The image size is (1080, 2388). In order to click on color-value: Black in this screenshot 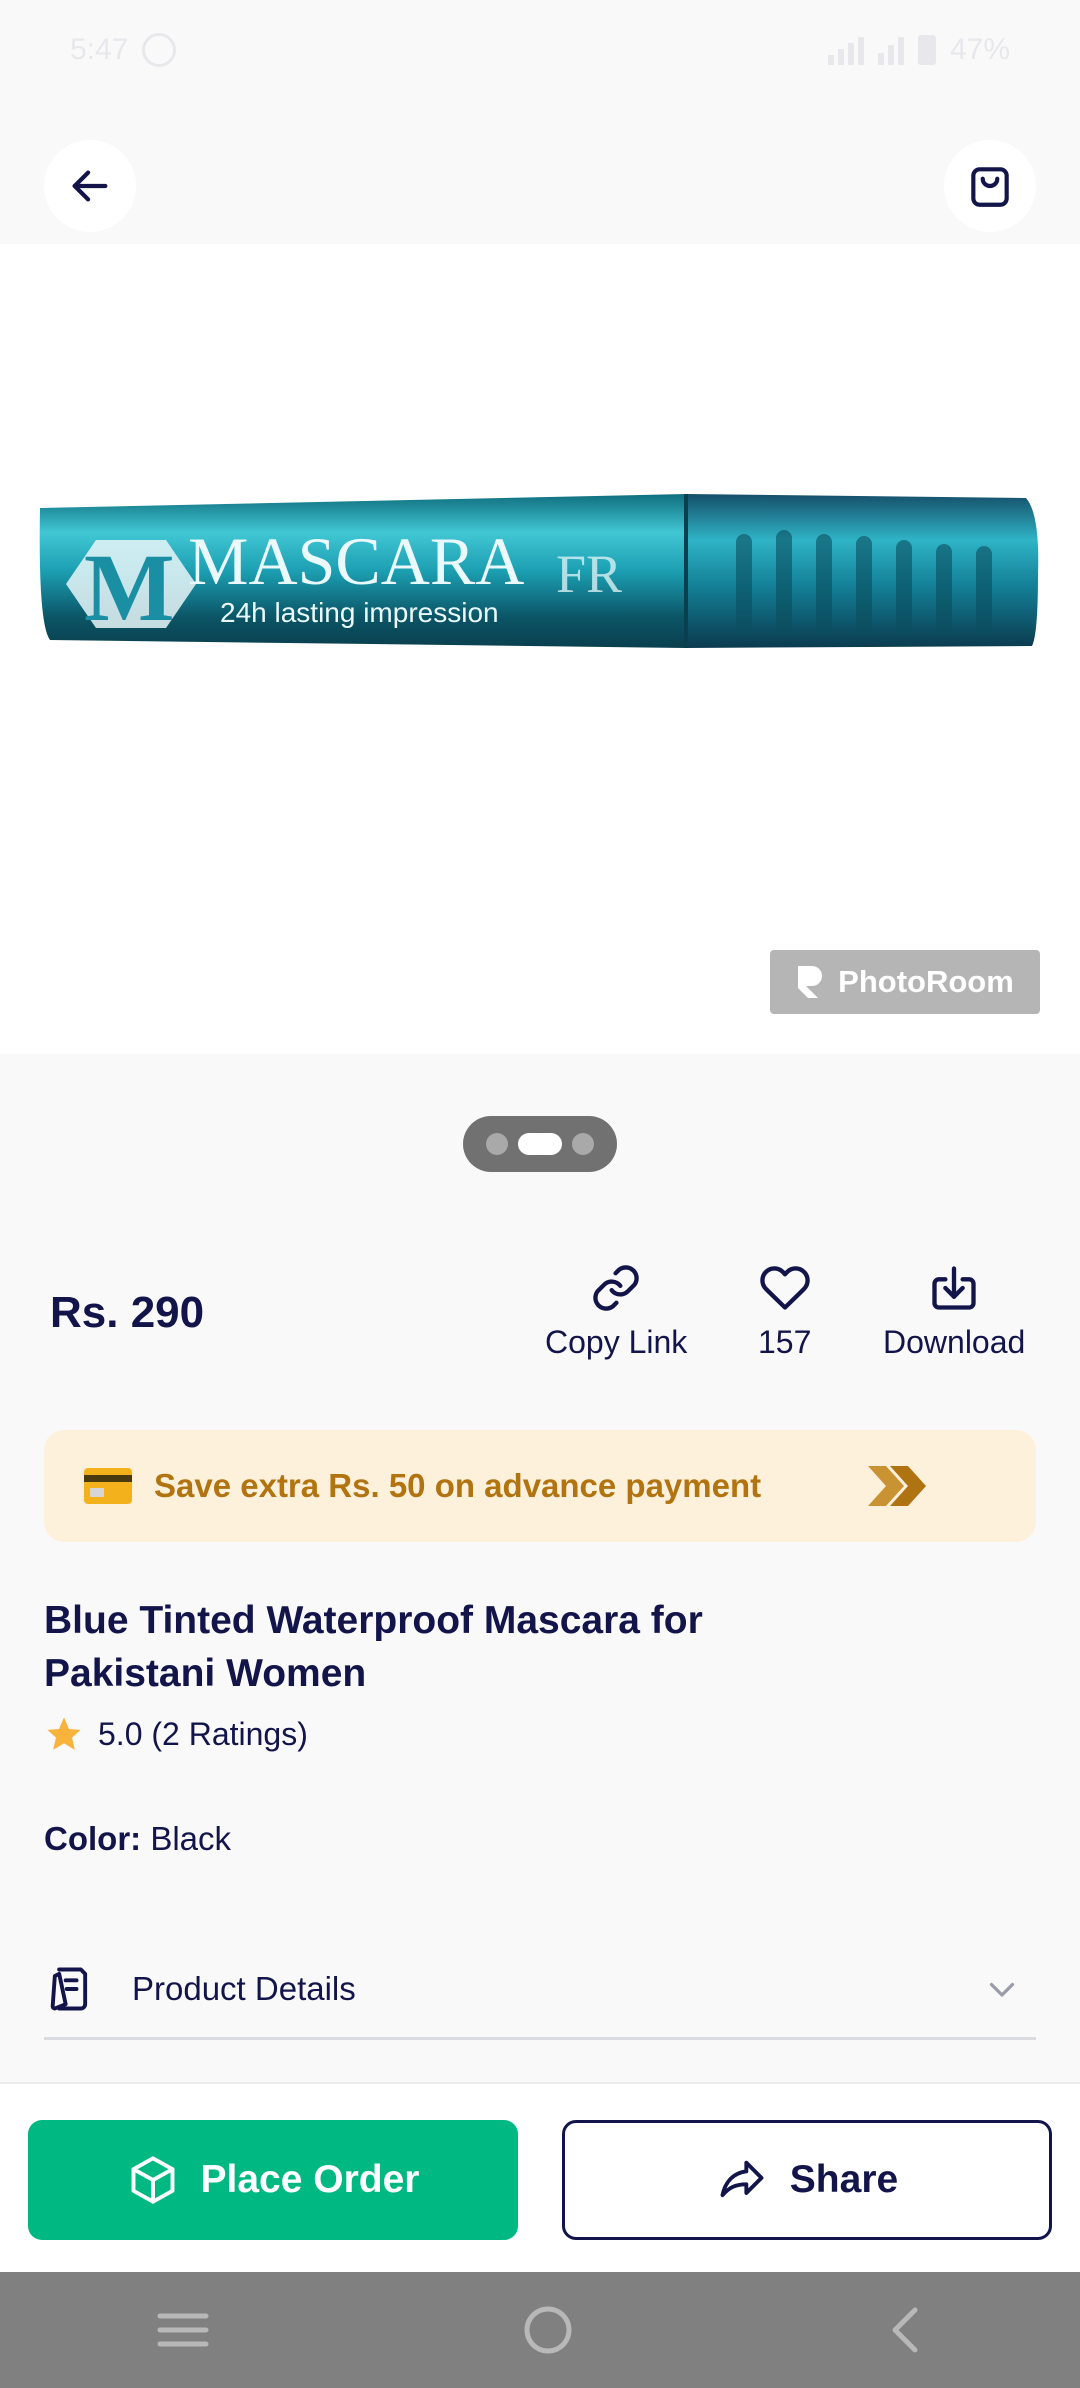, I will do `click(191, 1838)`.